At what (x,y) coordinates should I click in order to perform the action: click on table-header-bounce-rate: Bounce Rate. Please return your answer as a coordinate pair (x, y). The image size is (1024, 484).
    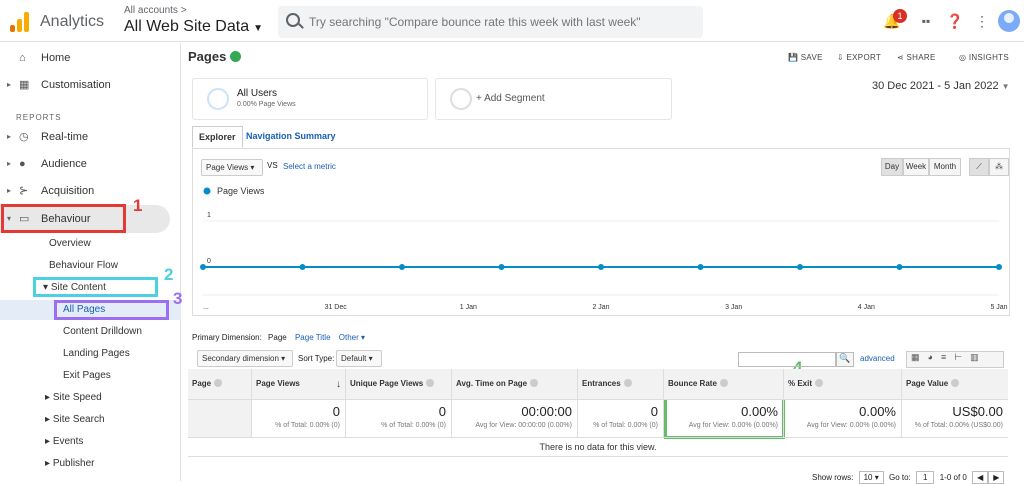
    Looking at the image, I should click on (724, 384).